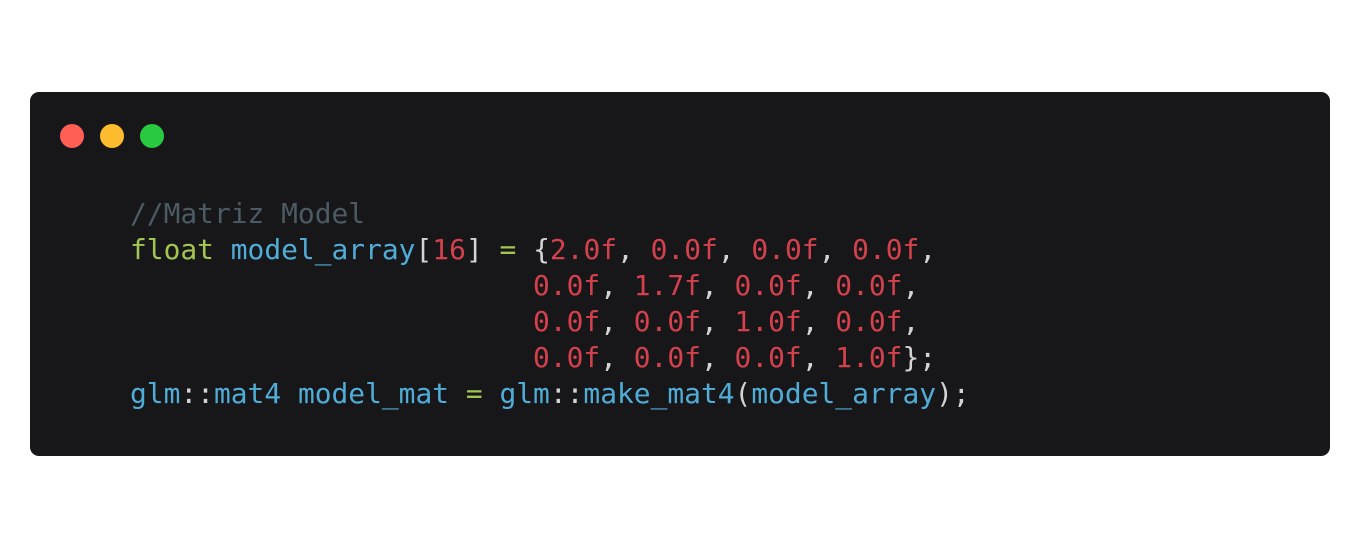 Image resolution: width=1360 pixels, height=548 pixels. I want to click on code-line: 0.0f, 0.0f, 0.0f, 1.0f};, so click(550, 358).